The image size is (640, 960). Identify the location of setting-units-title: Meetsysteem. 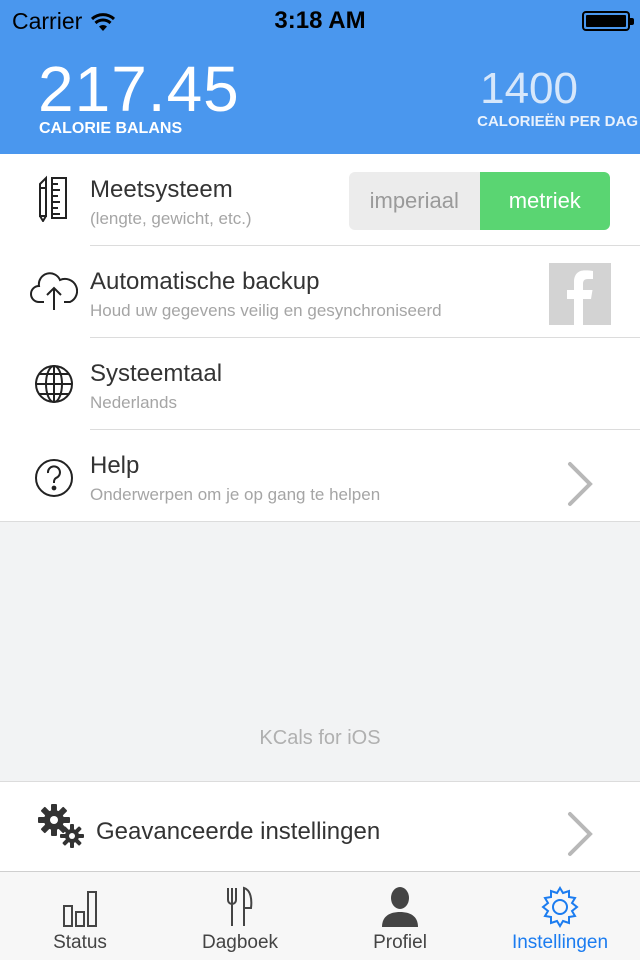
(161, 189).